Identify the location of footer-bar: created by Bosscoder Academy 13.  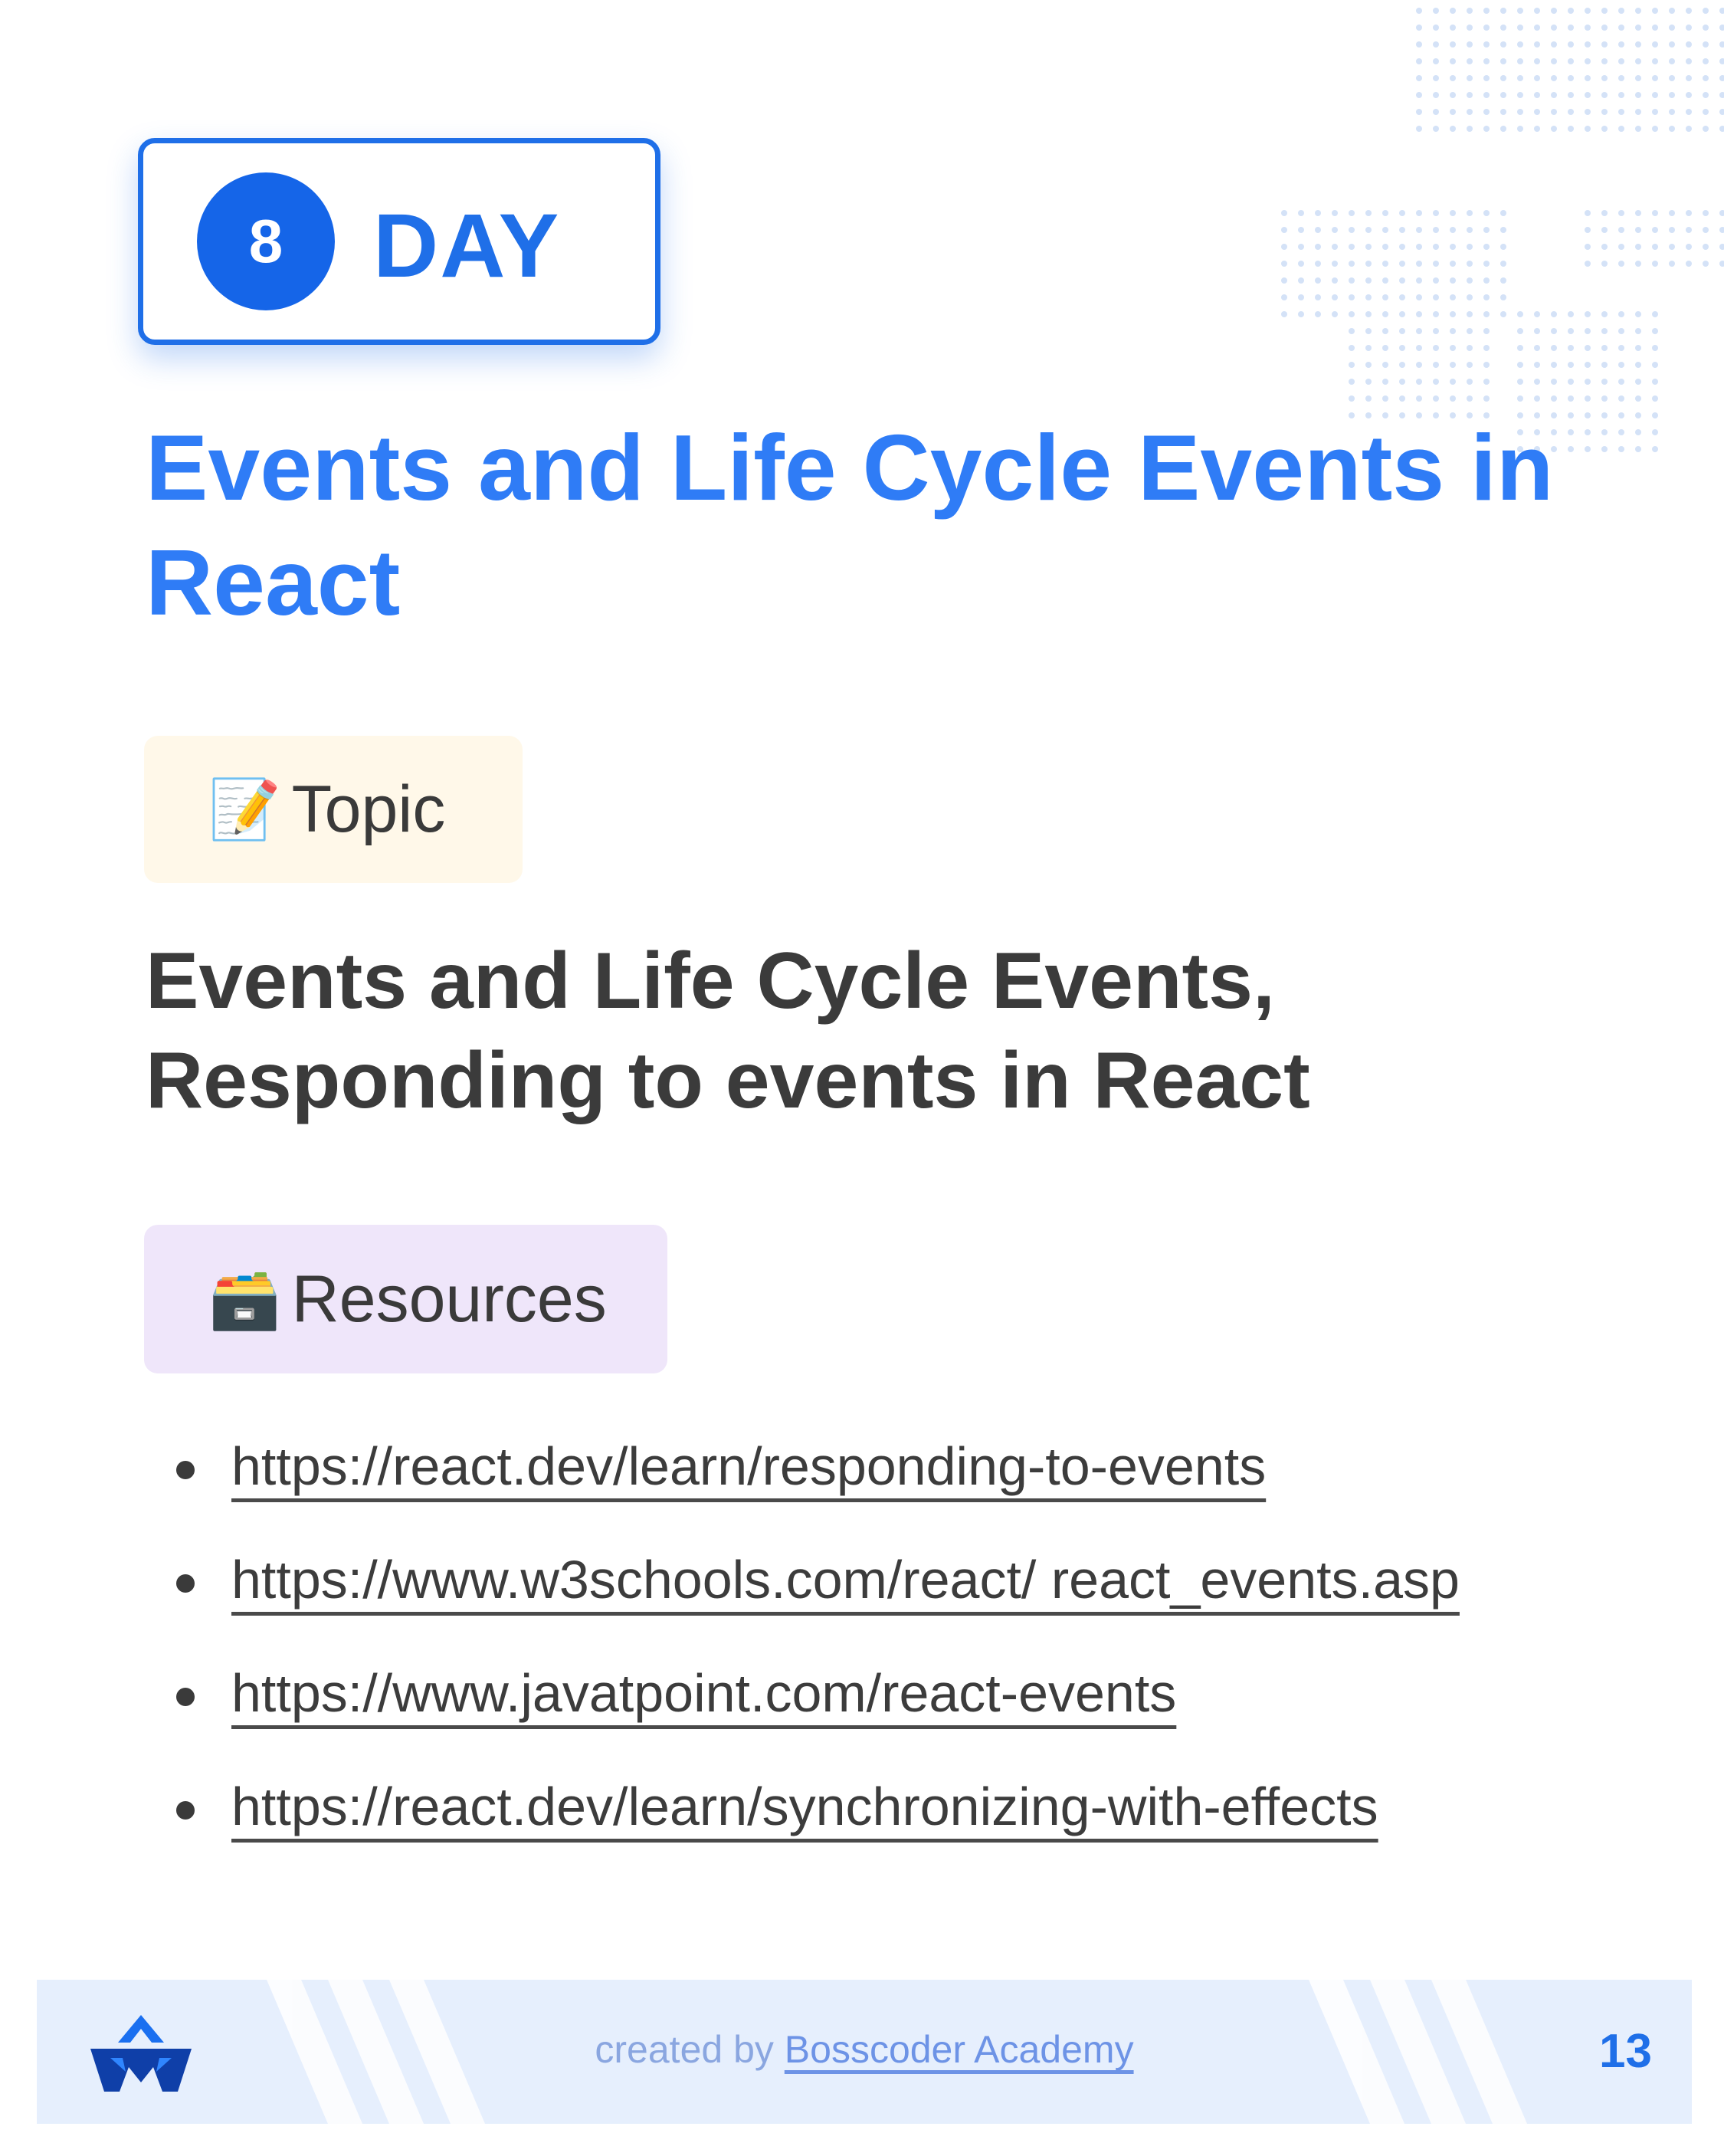
(865, 2052).